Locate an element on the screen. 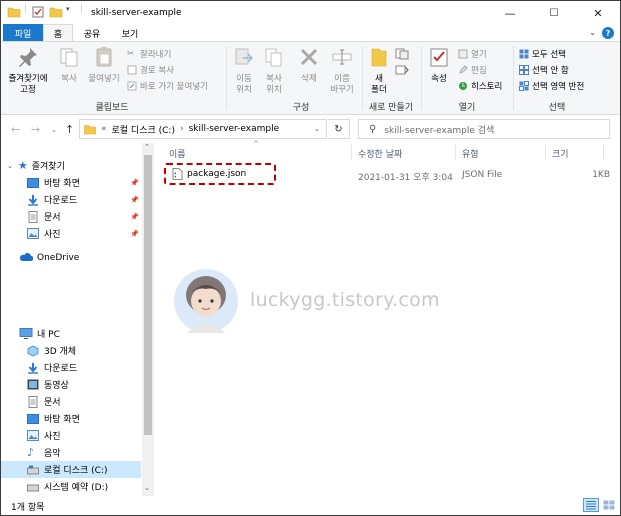  breadcrumb-drive: 로컬 디스크 (C:) is located at coordinates (143, 129).